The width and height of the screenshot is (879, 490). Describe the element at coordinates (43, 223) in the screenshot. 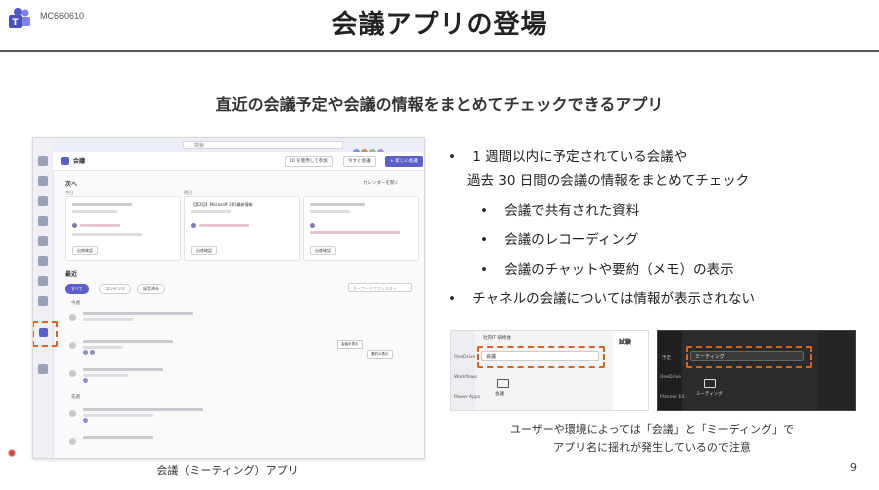

I see `calendar-icon` at that location.